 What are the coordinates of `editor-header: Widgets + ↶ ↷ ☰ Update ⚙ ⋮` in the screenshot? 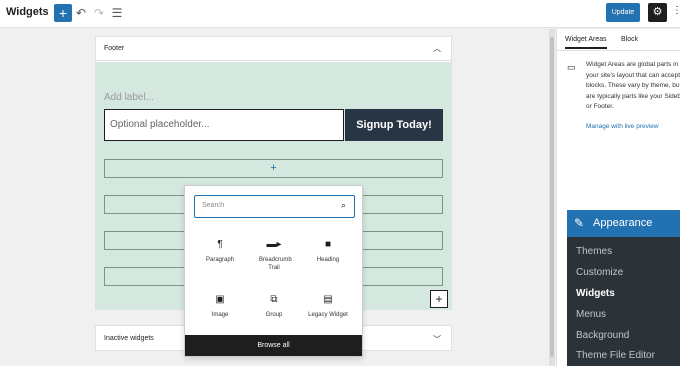 It's located at (340, 14).